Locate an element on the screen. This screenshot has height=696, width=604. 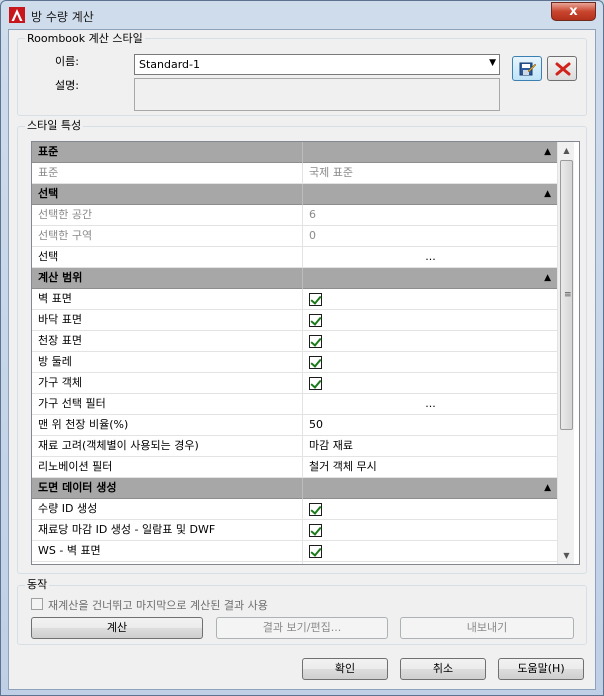
description-label: 설명: is located at coordinates (67, 85).